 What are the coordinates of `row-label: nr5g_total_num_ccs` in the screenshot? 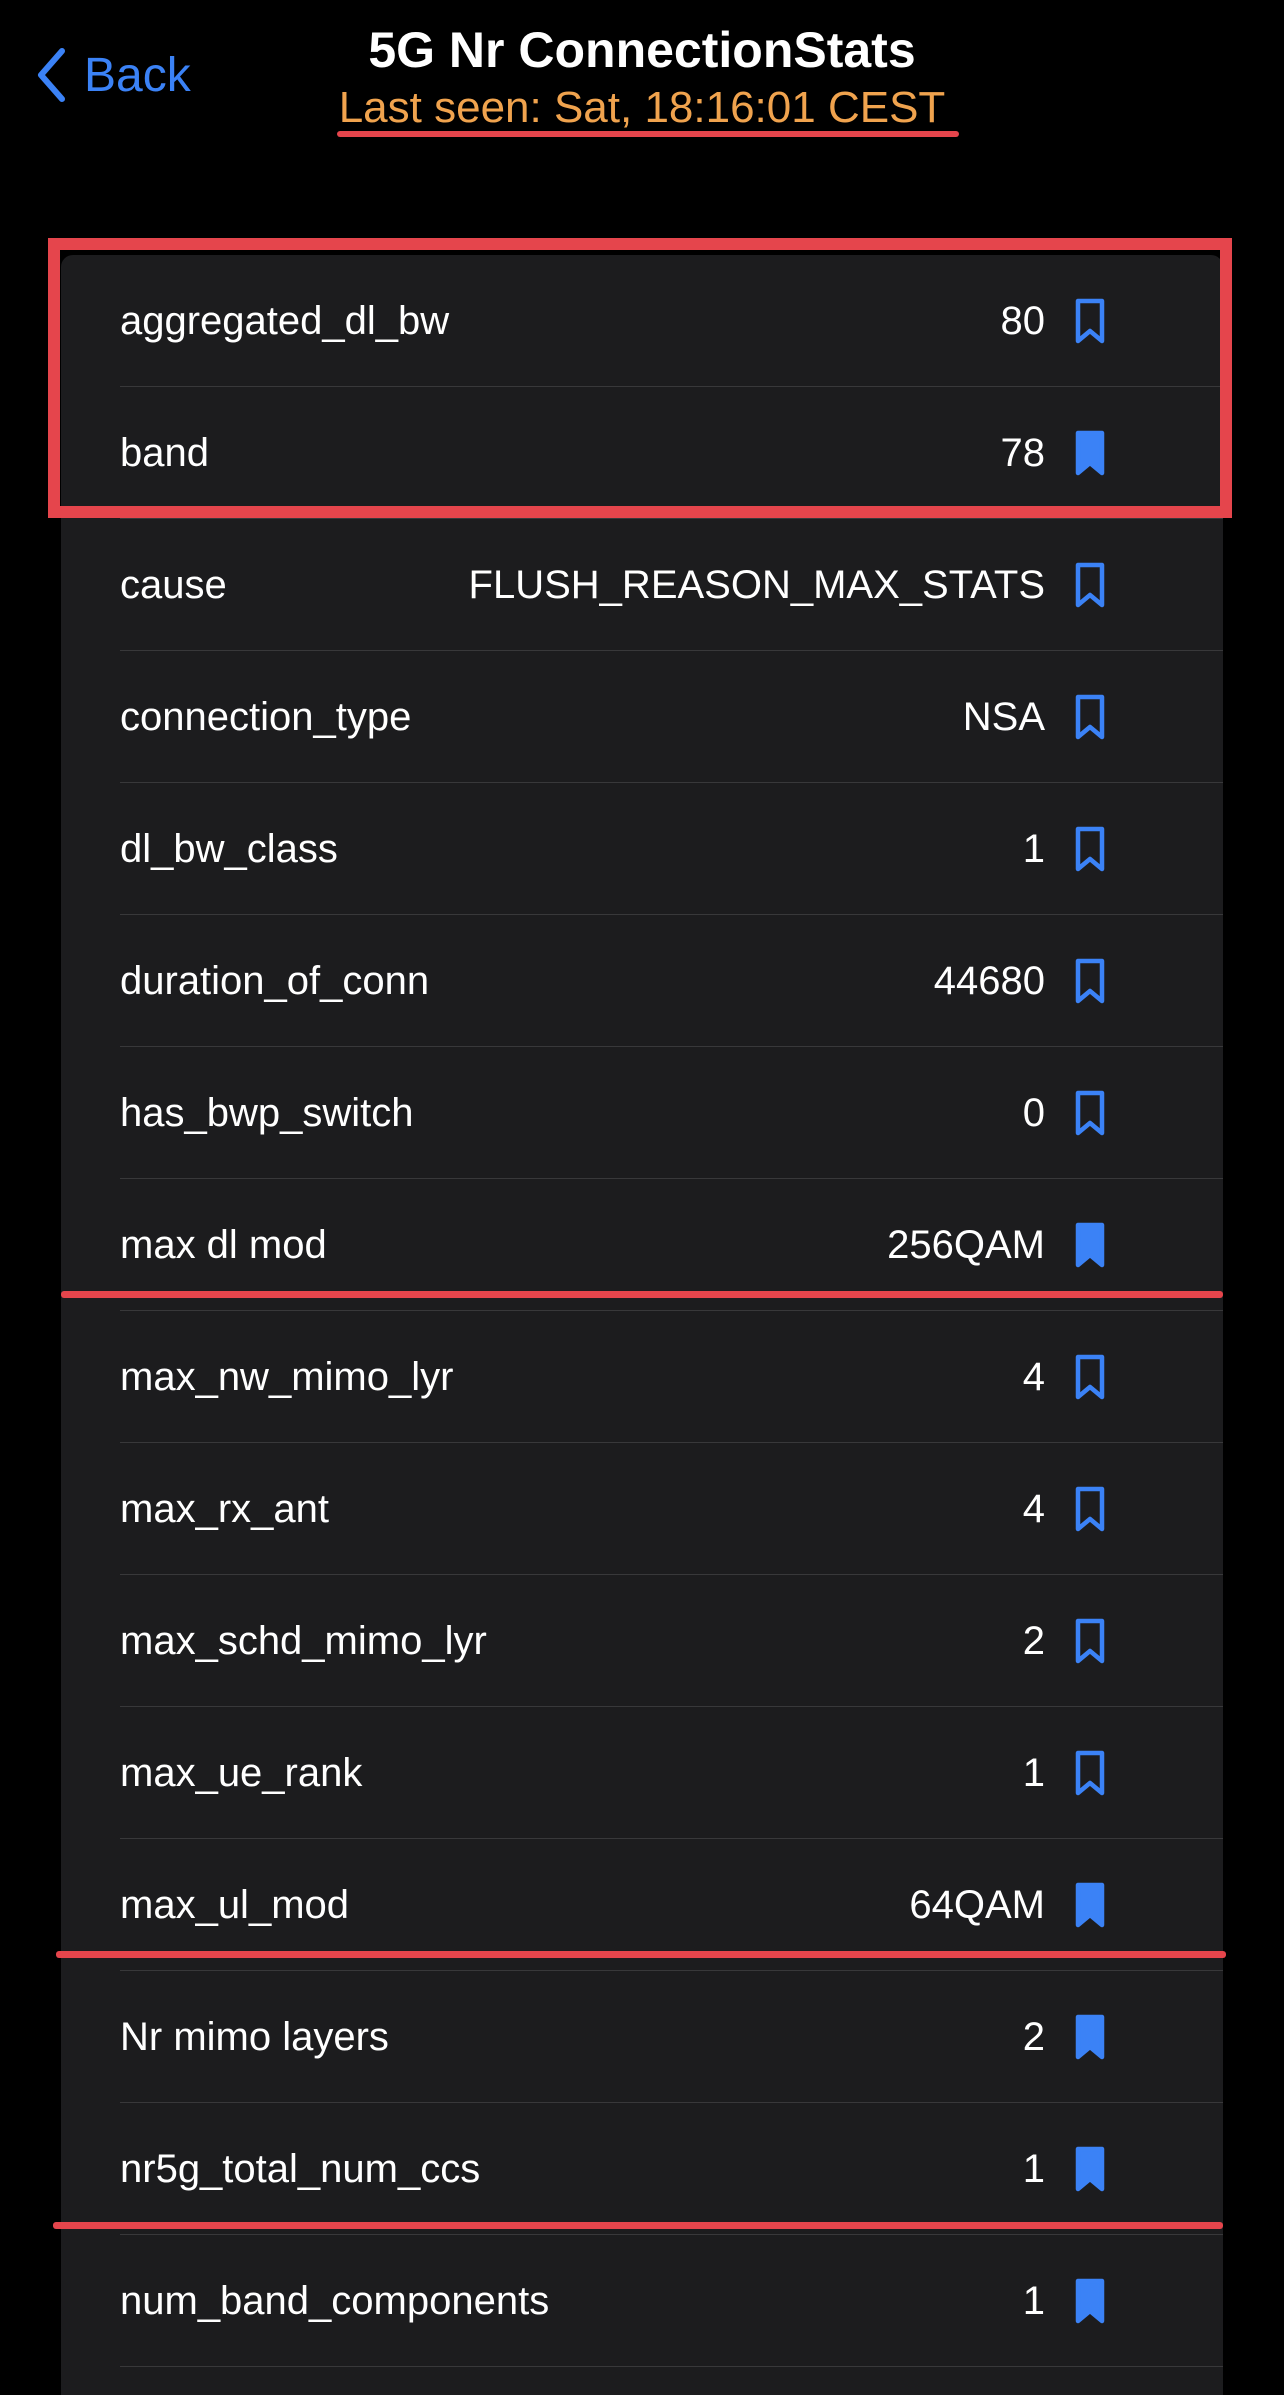 It's located at (300, 2168).